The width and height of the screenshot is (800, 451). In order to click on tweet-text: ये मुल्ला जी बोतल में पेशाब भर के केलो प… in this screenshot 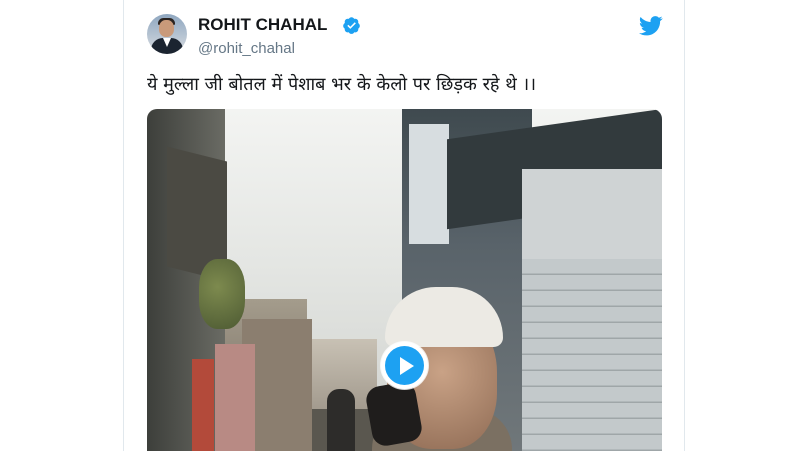, I will do `click(342, 84)`.